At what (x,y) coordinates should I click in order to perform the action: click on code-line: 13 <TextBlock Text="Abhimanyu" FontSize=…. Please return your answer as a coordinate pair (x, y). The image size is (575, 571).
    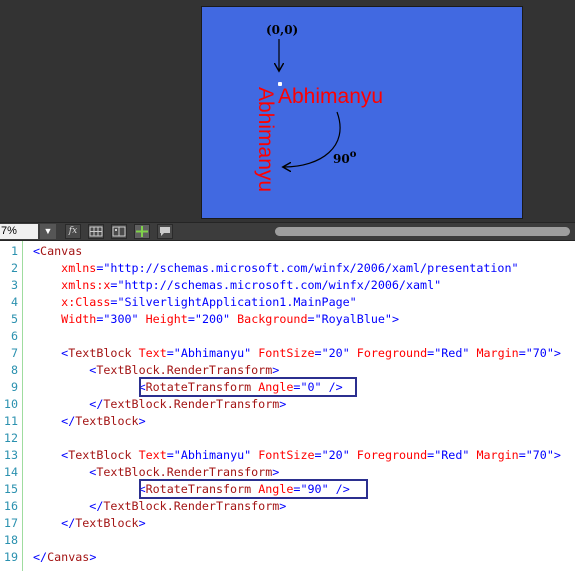
    Looking at the image, I should click on (287, 455).